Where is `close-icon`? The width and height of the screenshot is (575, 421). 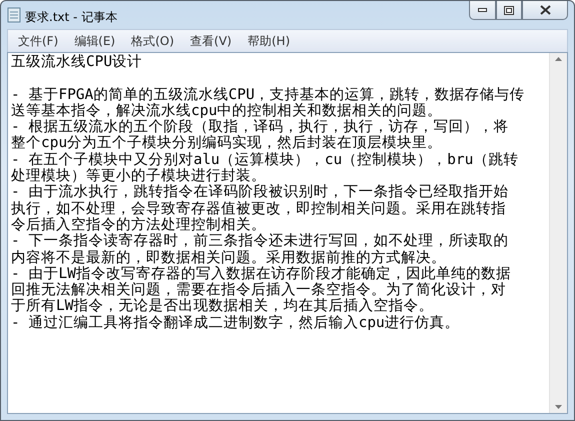 close-icon is located at coordinates (545, 10).